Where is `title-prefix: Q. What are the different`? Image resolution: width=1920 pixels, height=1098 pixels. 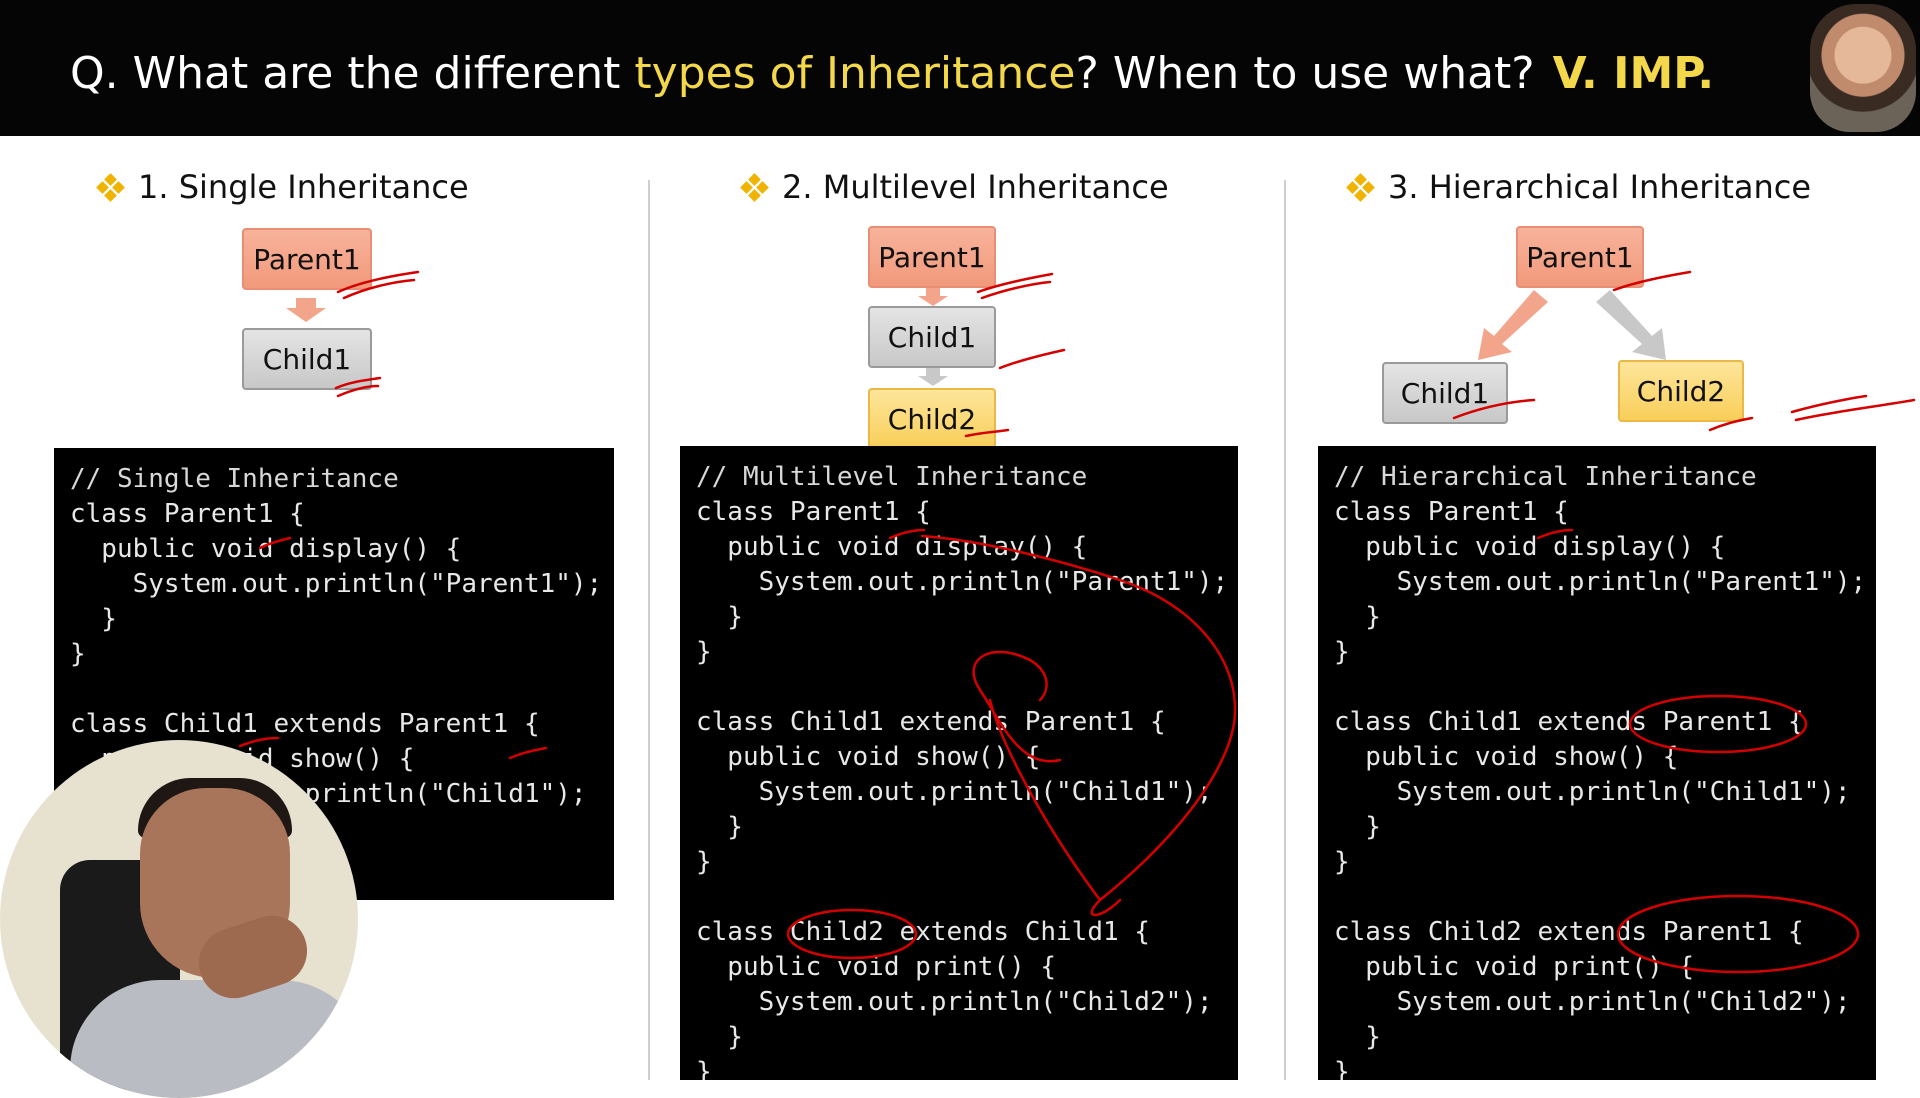 title-prefix: Q. What are the different is located at coordinates (352, 73).